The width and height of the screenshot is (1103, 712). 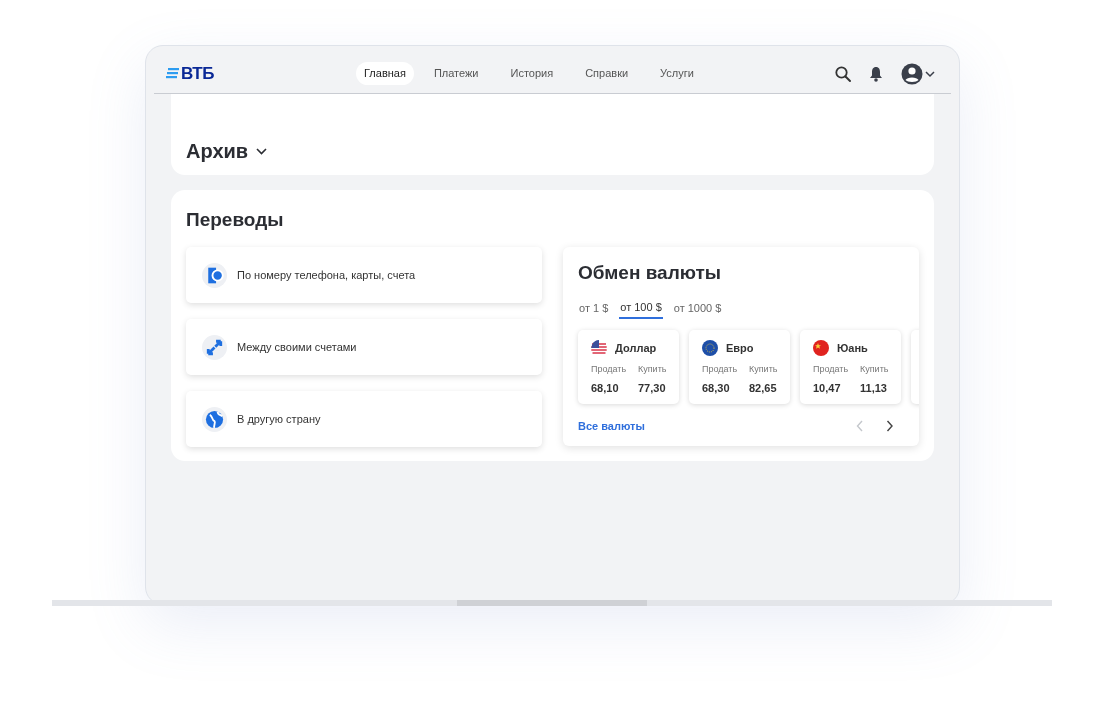 What do you see at coordinates (364, 347) in the screenshot?
I see `transfer-option: Между своими счетами` at bounding box center [364, 347].